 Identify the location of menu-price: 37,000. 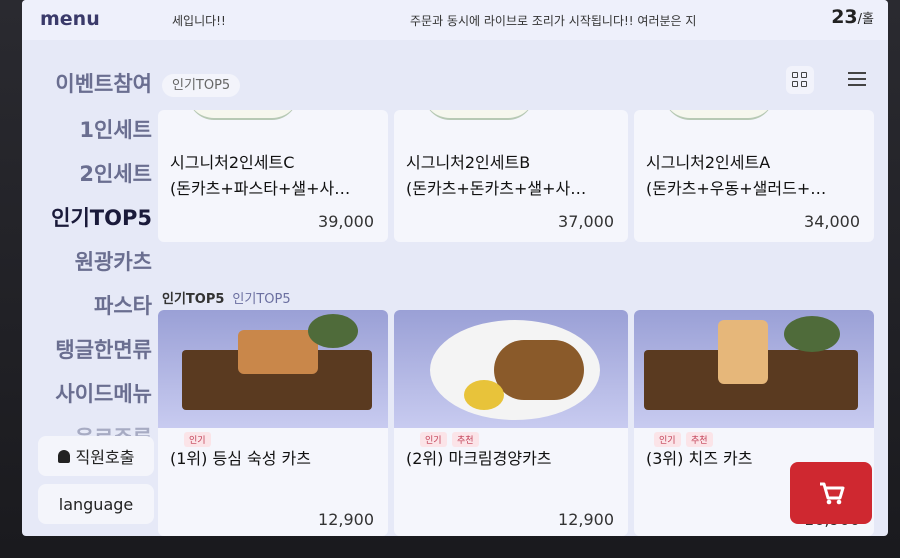
(586, 221).